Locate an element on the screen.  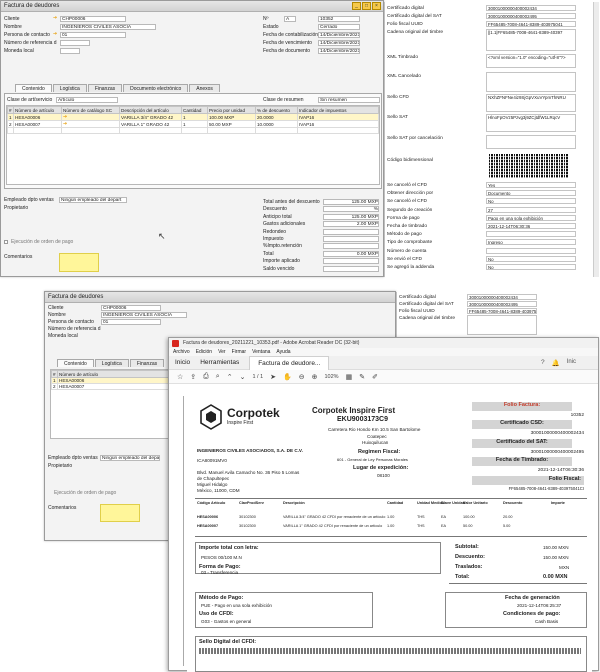
catalog-number: ➔ is located at coordinates (90, 124).